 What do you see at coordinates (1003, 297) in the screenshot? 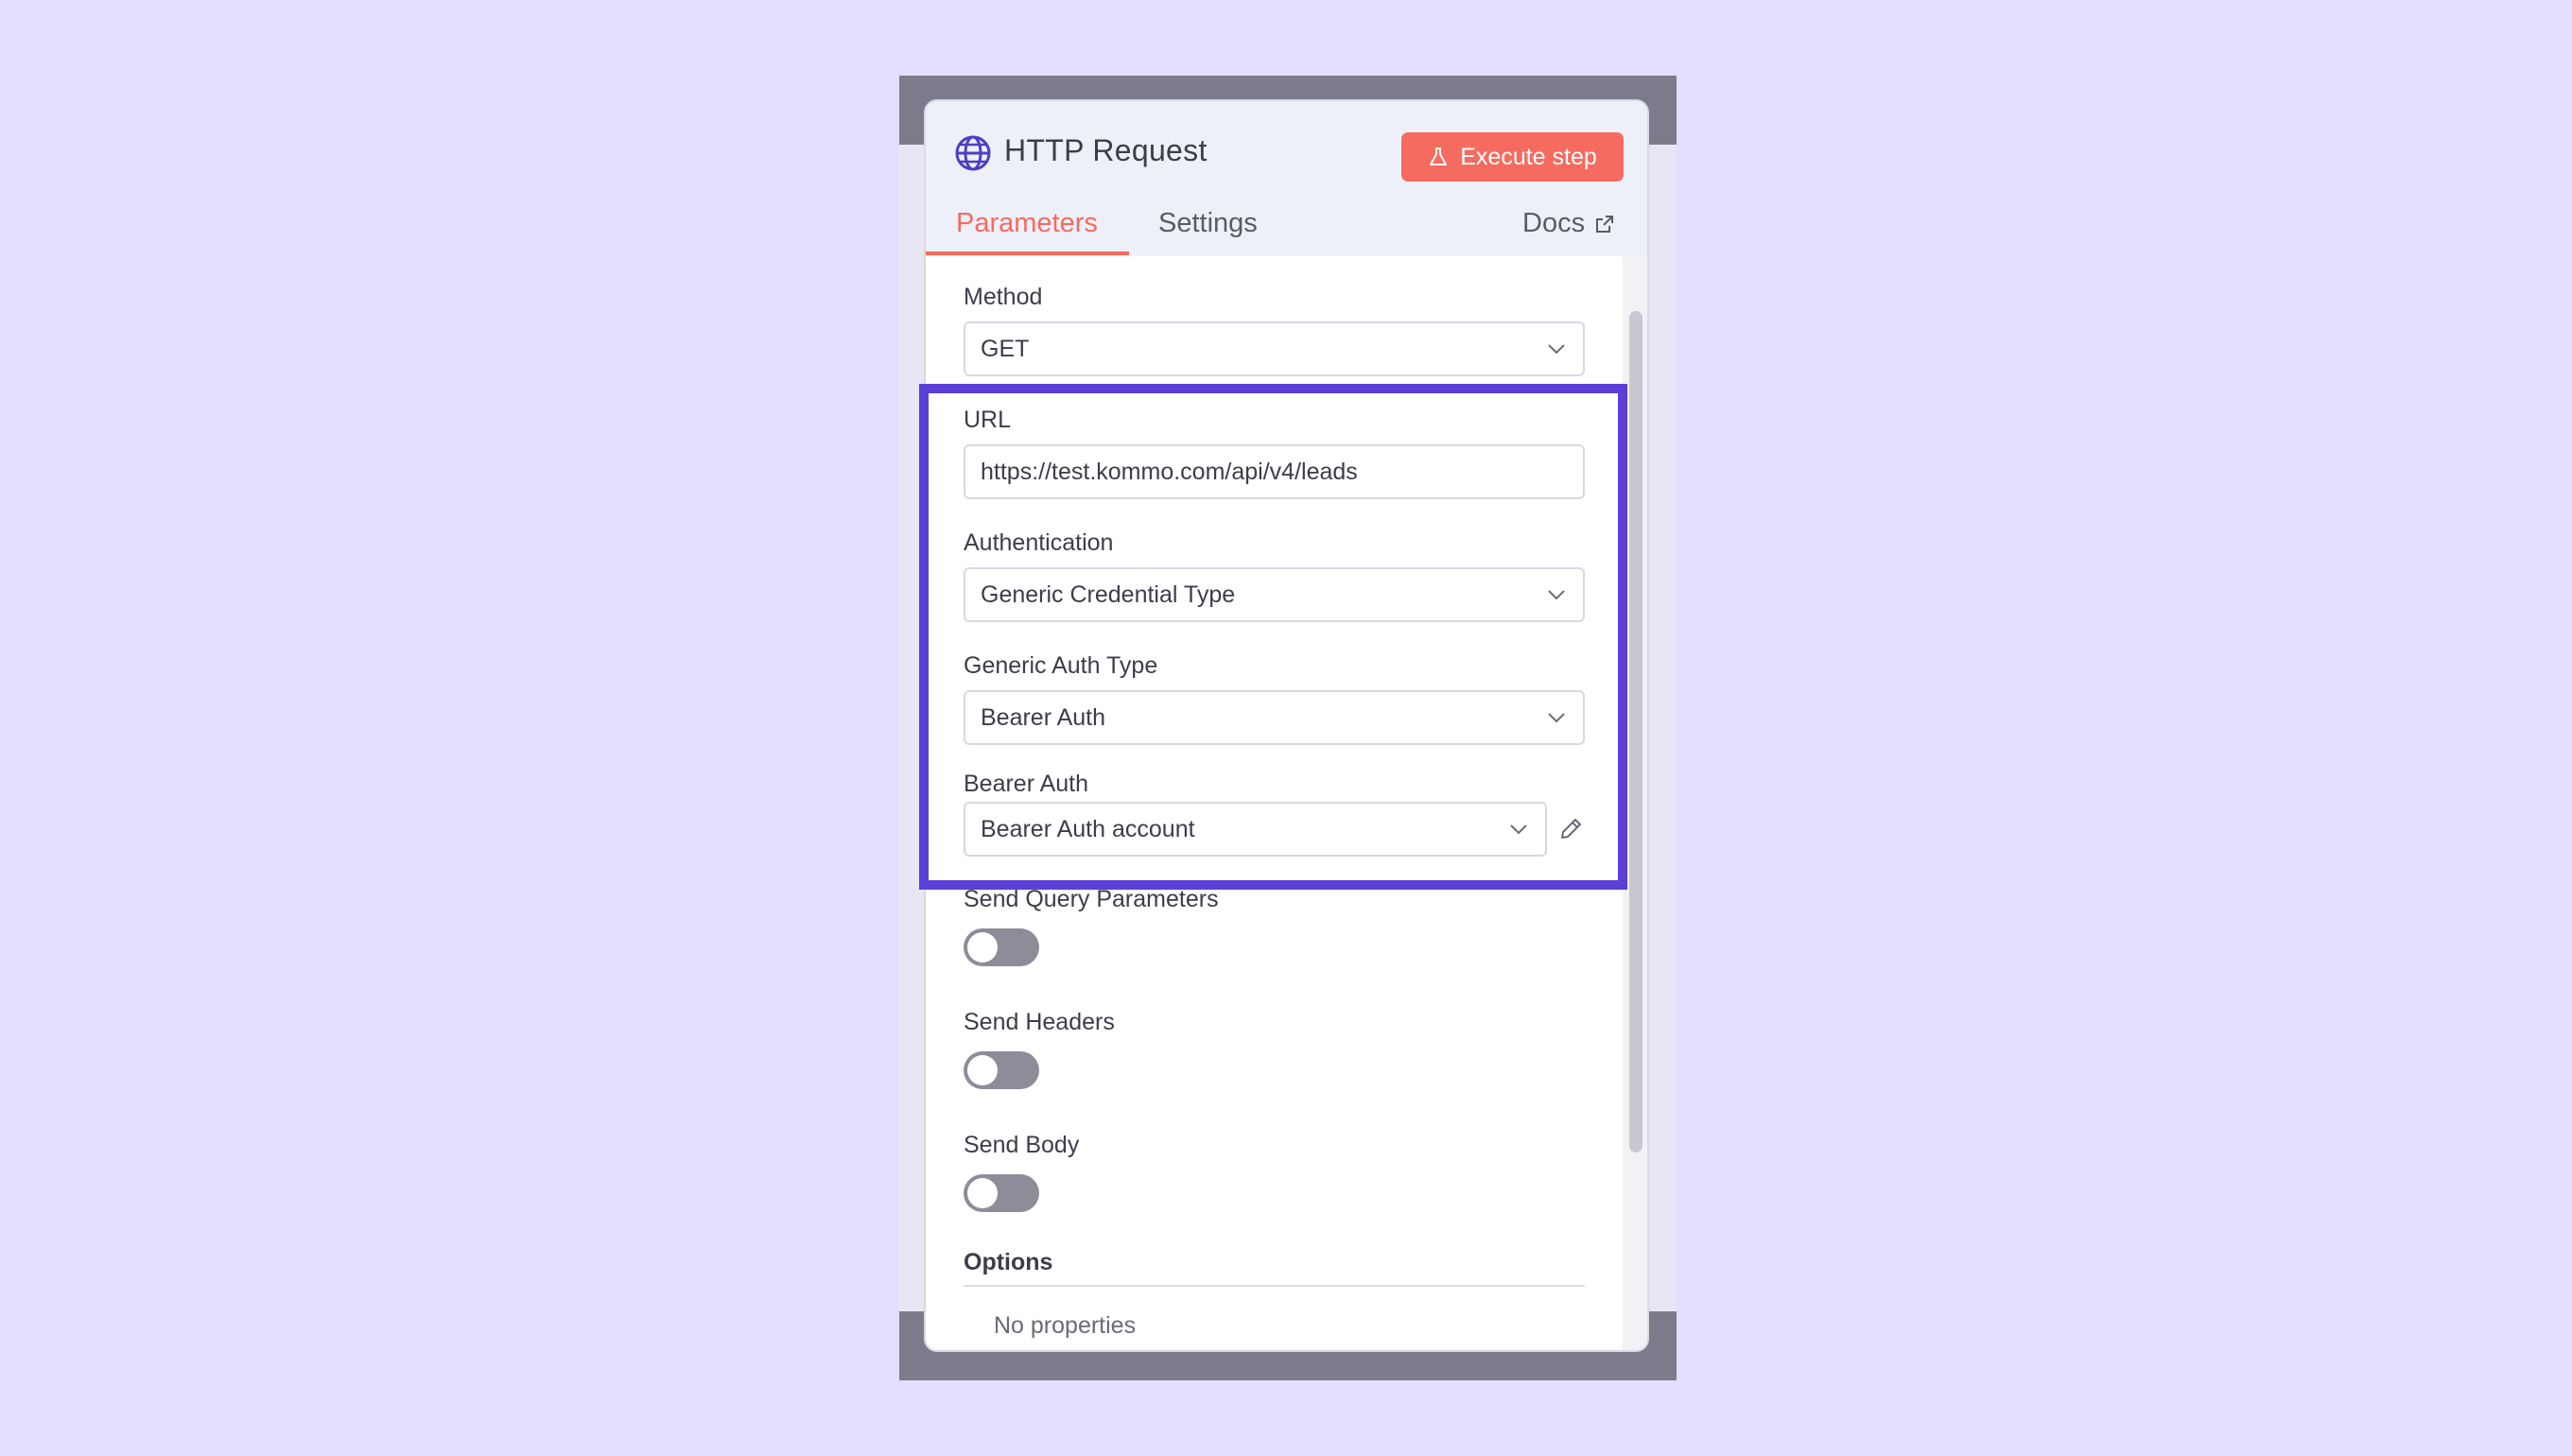
I see `method-label: Method` at bounding box center [1003, 297].